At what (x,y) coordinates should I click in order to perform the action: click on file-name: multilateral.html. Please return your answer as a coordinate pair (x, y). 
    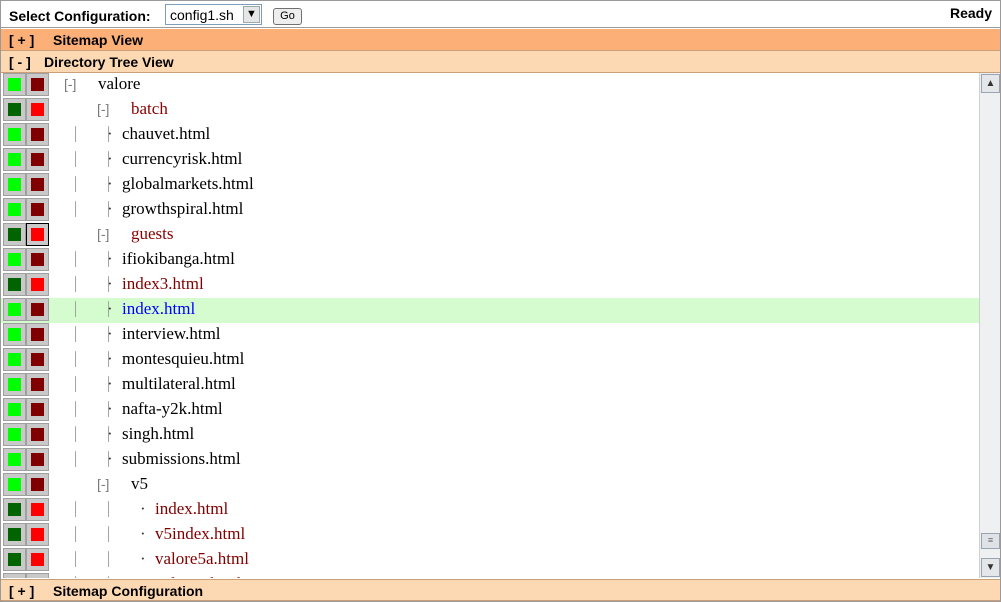
    Looking at the image, I should click on (179, 384).